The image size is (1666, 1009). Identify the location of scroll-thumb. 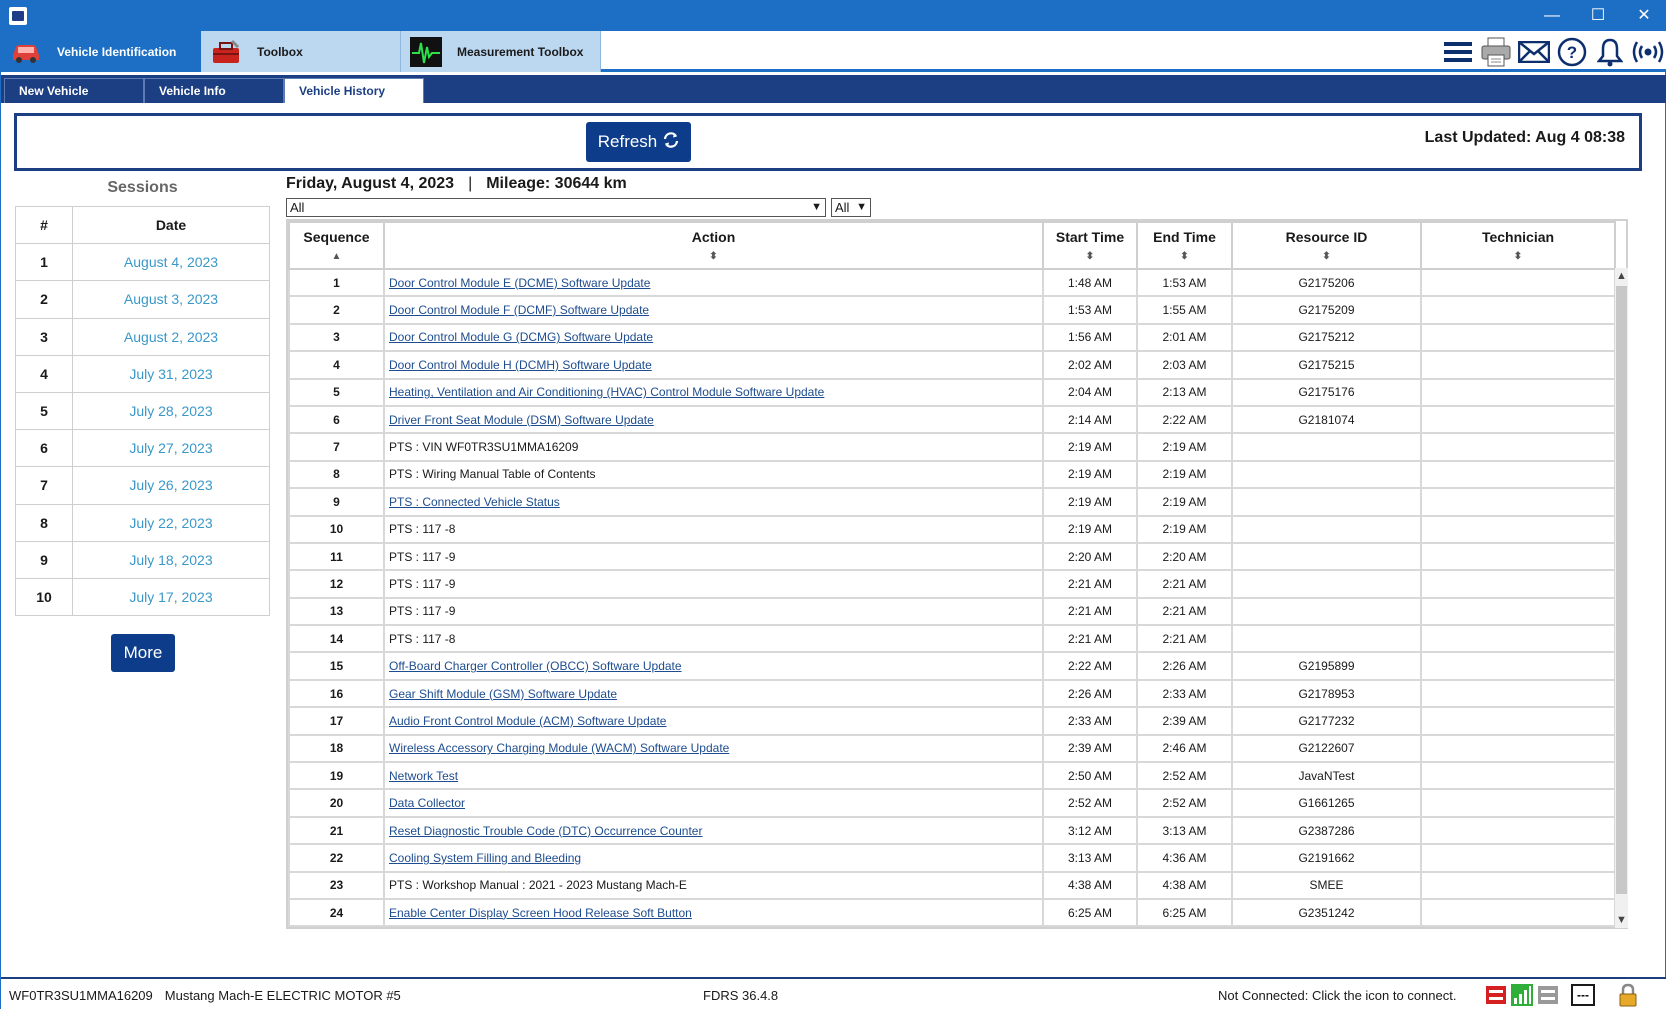
(1621, 590).